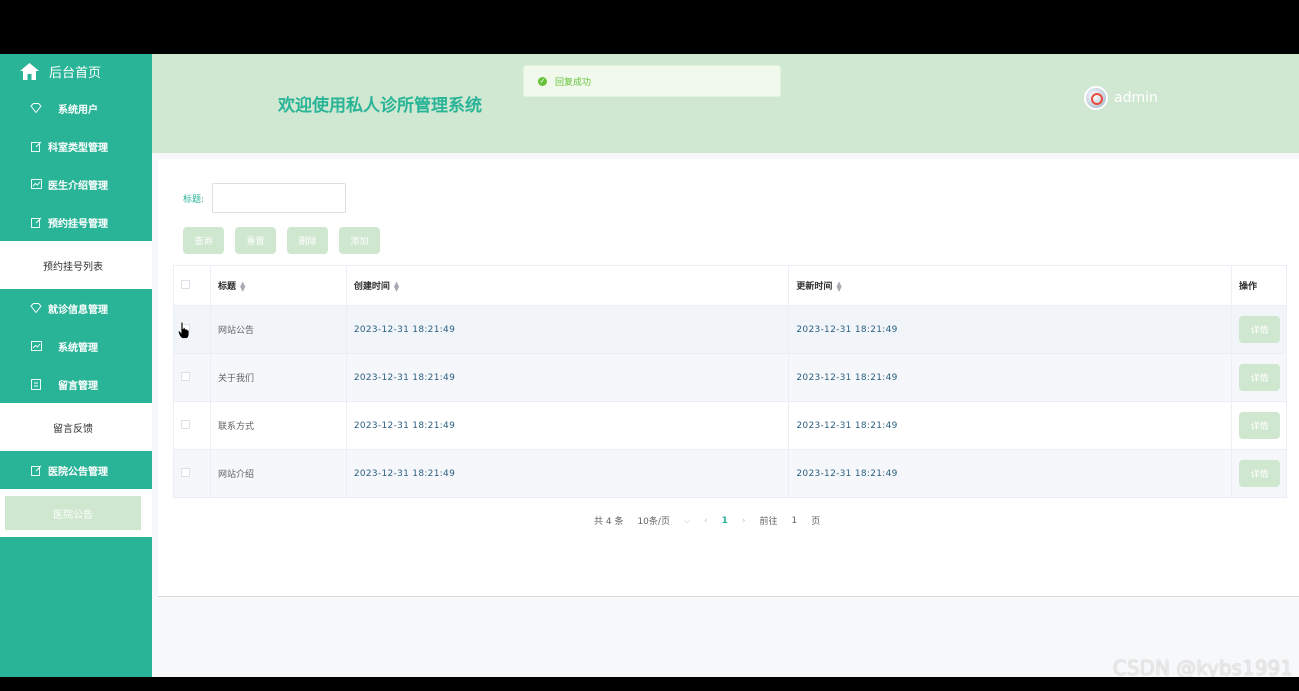 This screenshot has height=691, width=1299. I want to click on sidebar-item-label: 科室类型管理, so click(78, 148).